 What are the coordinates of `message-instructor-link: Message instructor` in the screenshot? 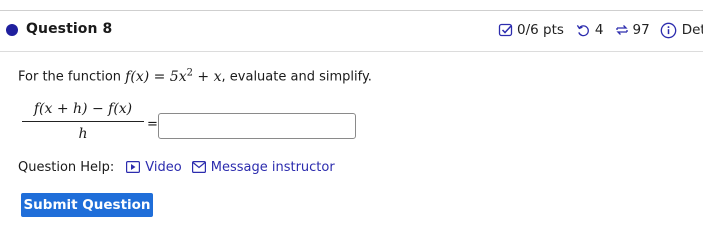 It's located at (263, 167).